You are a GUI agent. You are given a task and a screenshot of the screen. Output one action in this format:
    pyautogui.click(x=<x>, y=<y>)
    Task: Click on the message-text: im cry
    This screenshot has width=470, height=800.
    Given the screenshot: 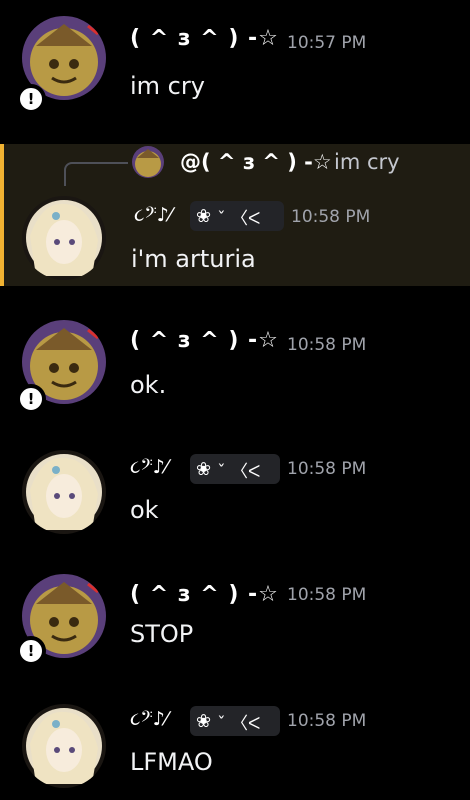 What is the action you would take?
    pyautogui.click(x=167, y=86)
    